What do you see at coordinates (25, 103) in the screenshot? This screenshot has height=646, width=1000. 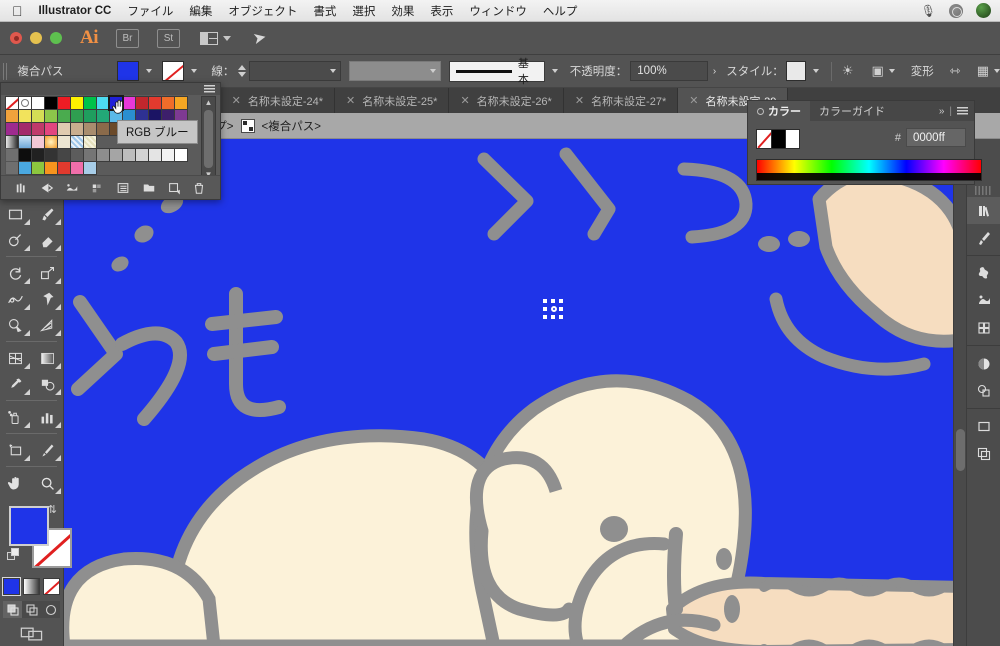 I see `swatch-registration` at bounding box center [25, 103].